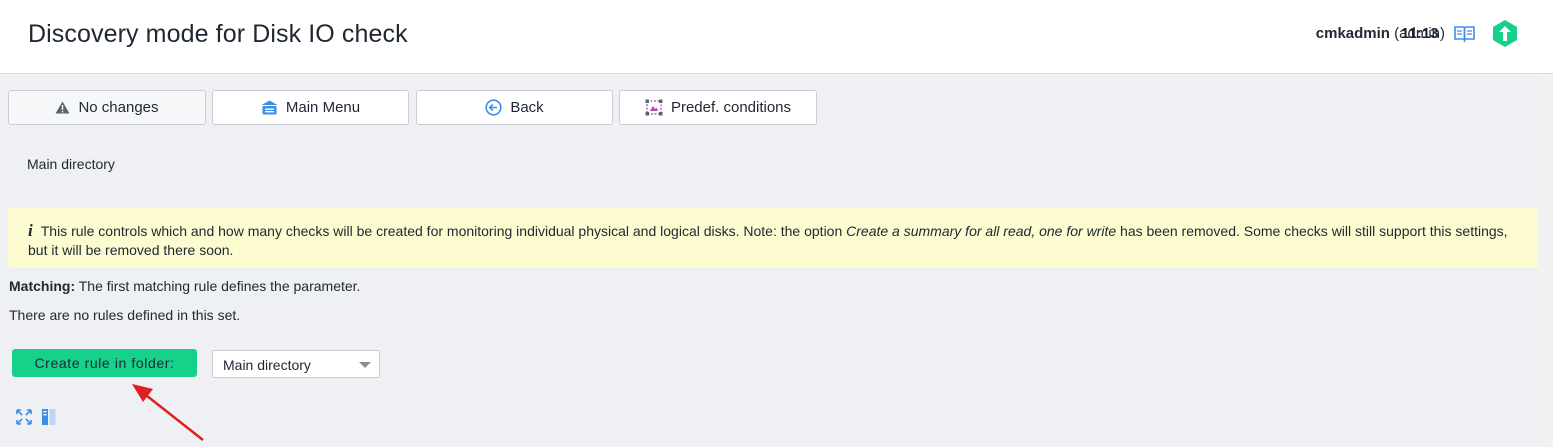 The image size is (1553, 447). I want to click on main-menu-label: Main Menu, so click(323, 107).